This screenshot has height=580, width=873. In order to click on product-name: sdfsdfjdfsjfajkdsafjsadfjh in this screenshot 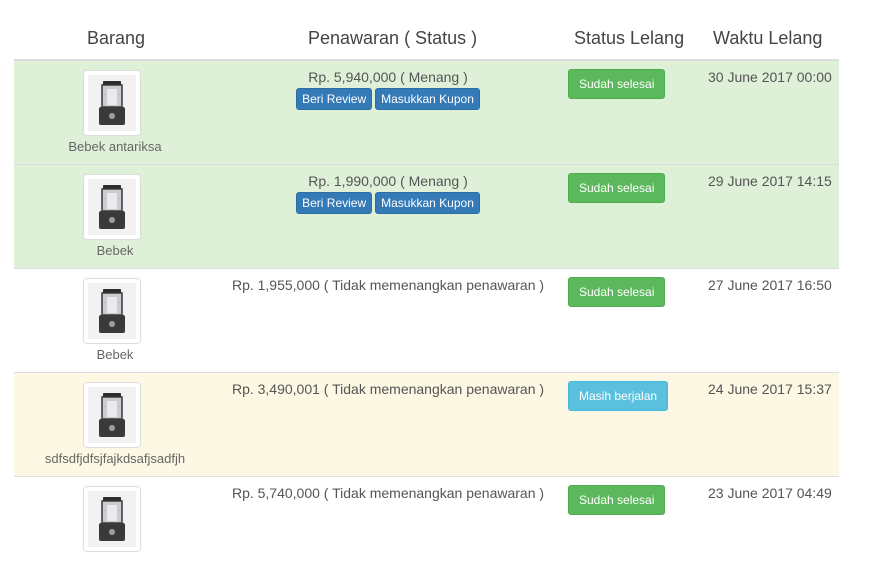, I will do `click(115, 458)`.